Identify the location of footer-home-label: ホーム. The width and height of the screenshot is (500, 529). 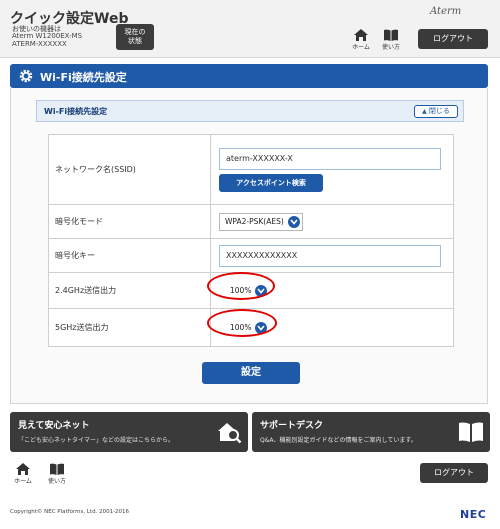
(23, 481).